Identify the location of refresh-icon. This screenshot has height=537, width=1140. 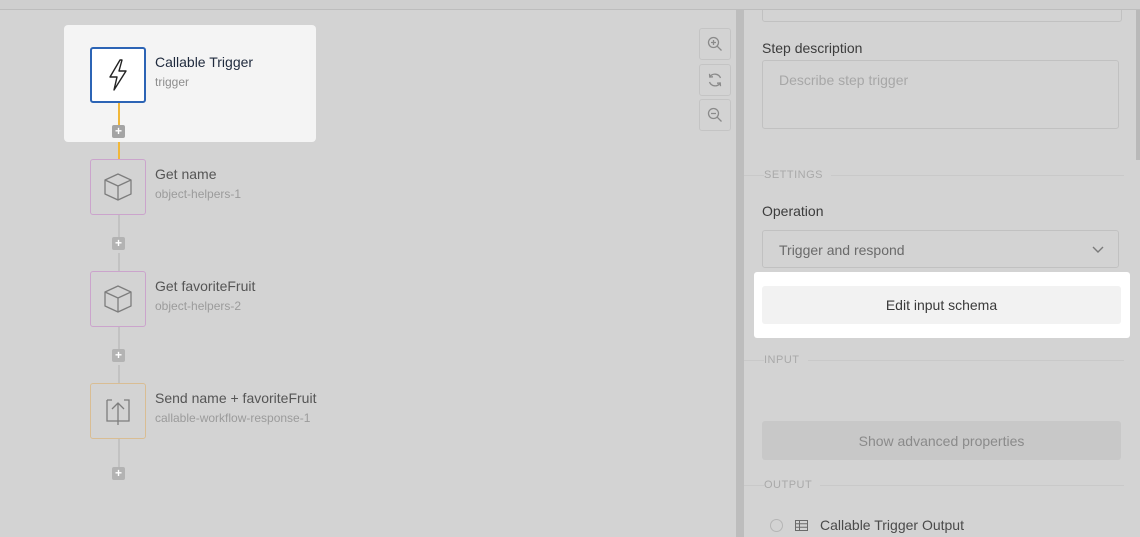
(715, 80).